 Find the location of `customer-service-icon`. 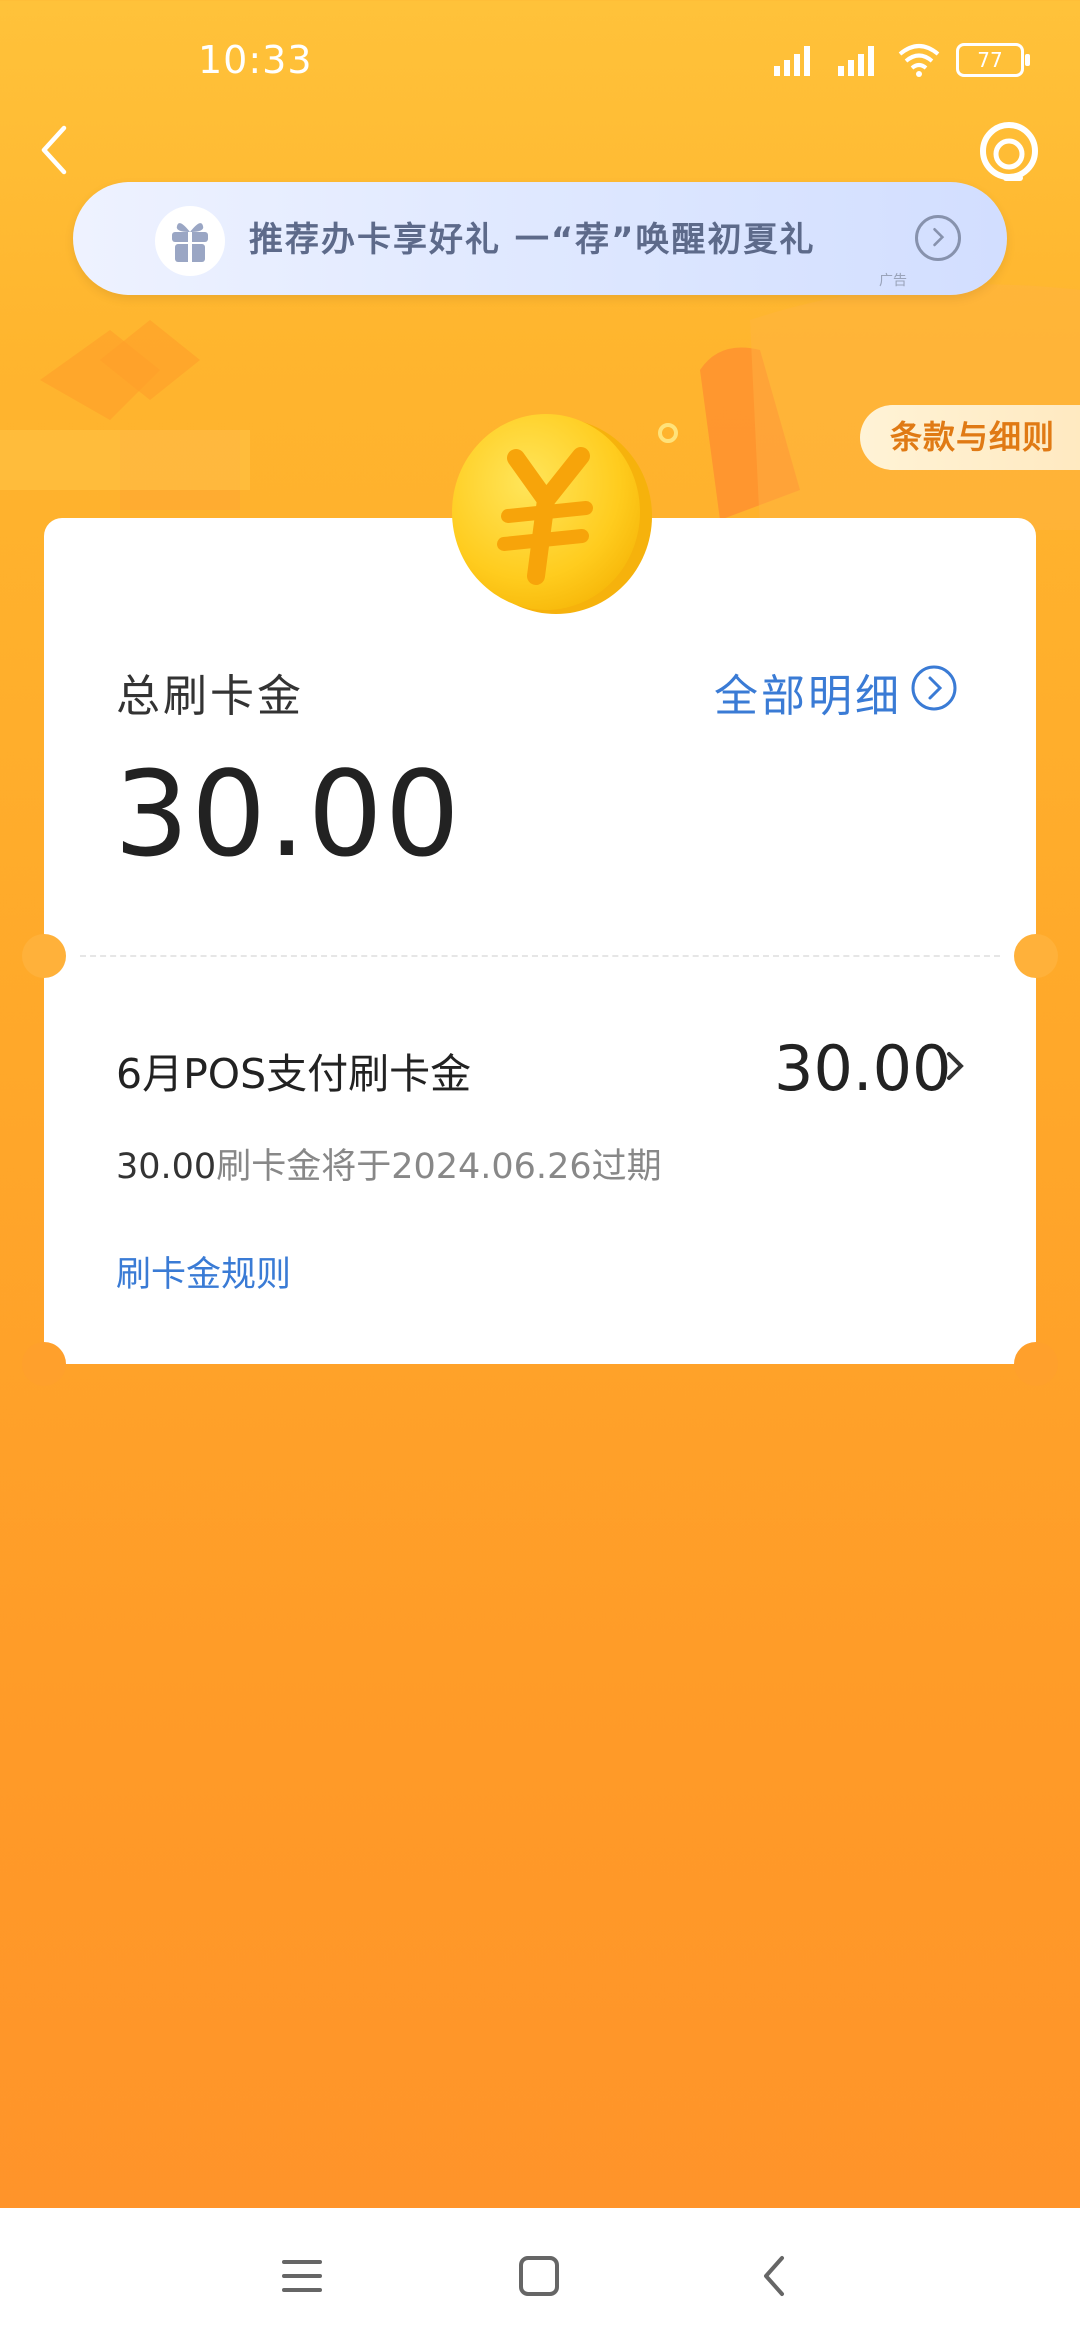

customer-service-icon is located at coordinates (1009, 151).